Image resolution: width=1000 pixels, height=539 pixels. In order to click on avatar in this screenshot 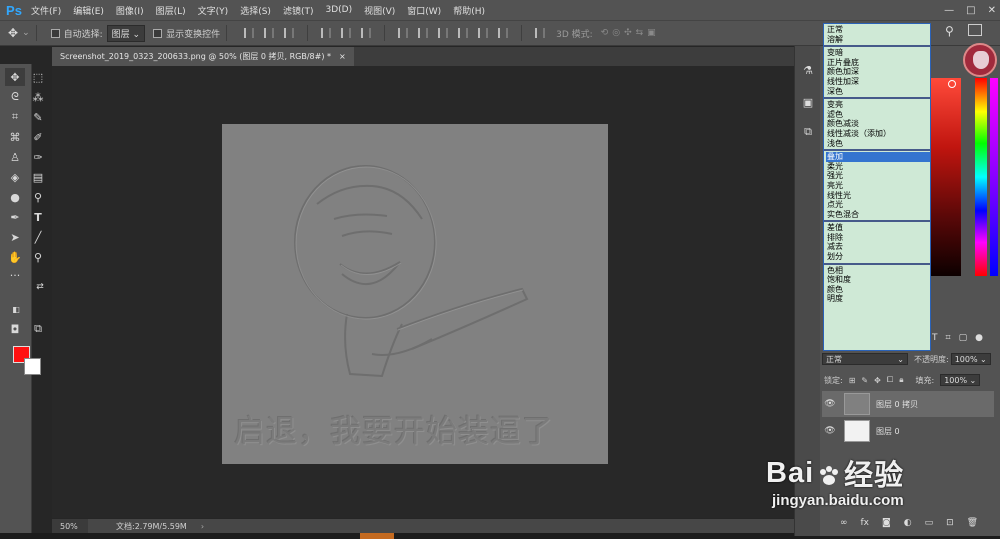, I will do `click(980, 60)`.